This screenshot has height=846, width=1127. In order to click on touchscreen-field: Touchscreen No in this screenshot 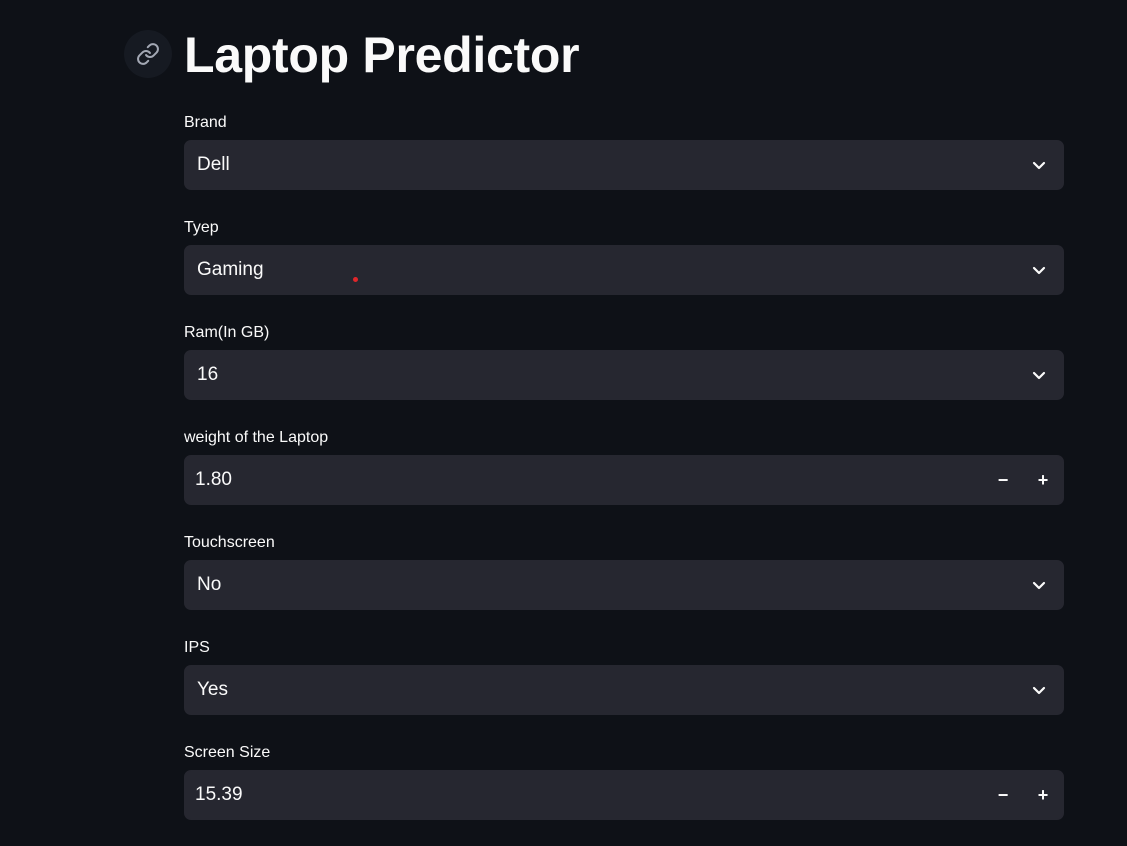, I will do `click(624, 571)`.